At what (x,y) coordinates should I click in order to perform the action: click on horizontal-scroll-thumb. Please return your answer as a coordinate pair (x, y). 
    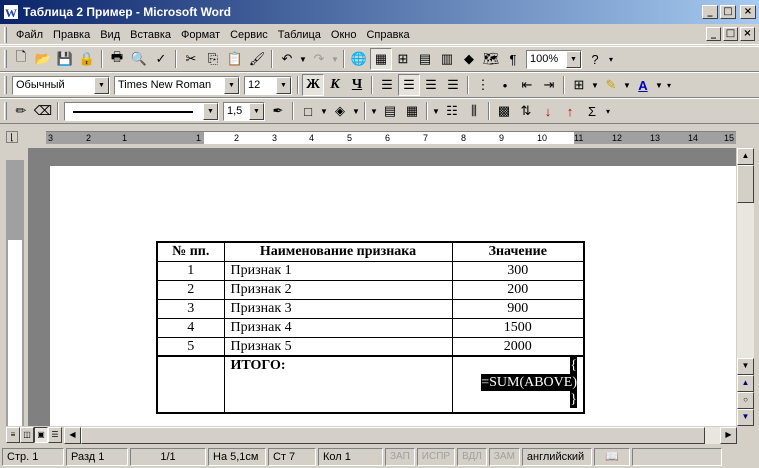
    Looking at the image, I should click on (393, 435).